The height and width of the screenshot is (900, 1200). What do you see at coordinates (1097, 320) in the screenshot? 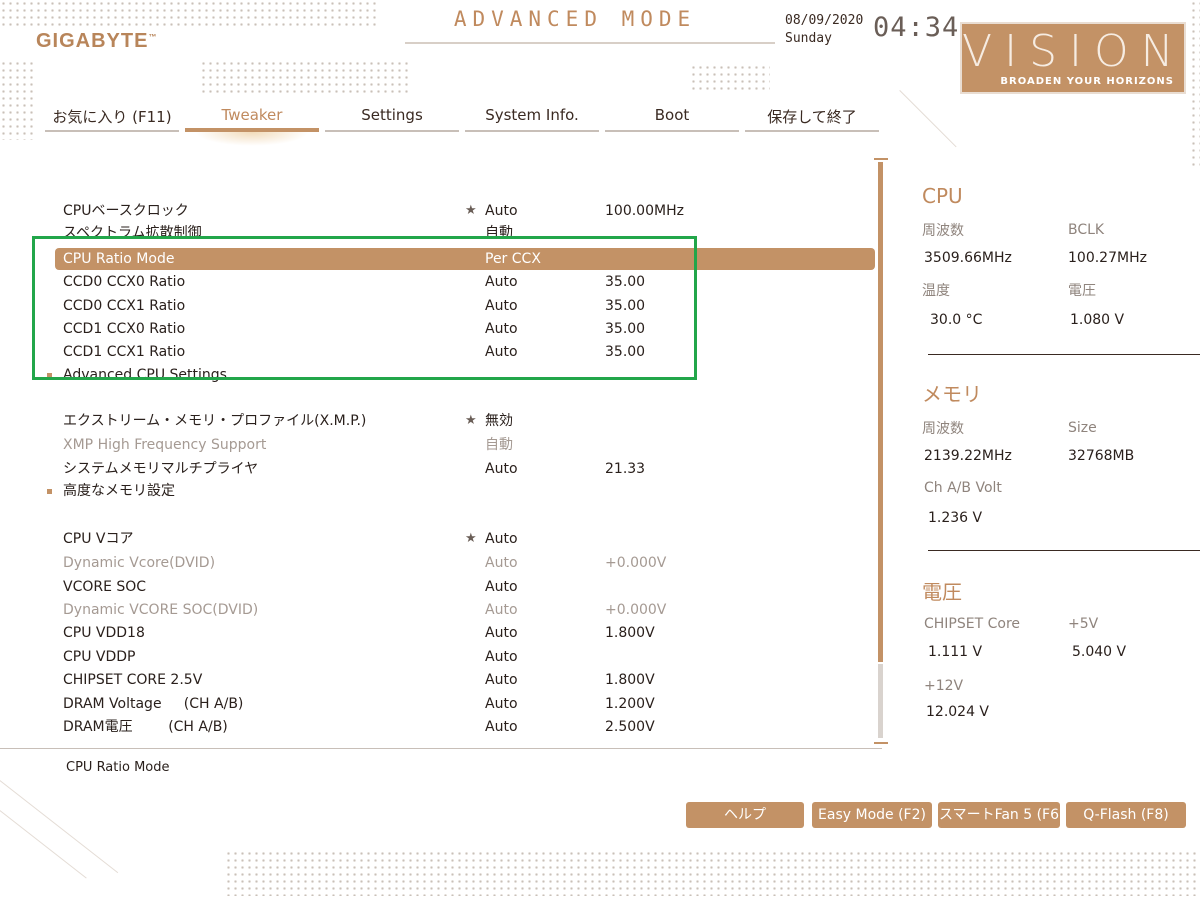
I see `cpu-volt-value: 1.080 V` at bounding box center [1097, 320].